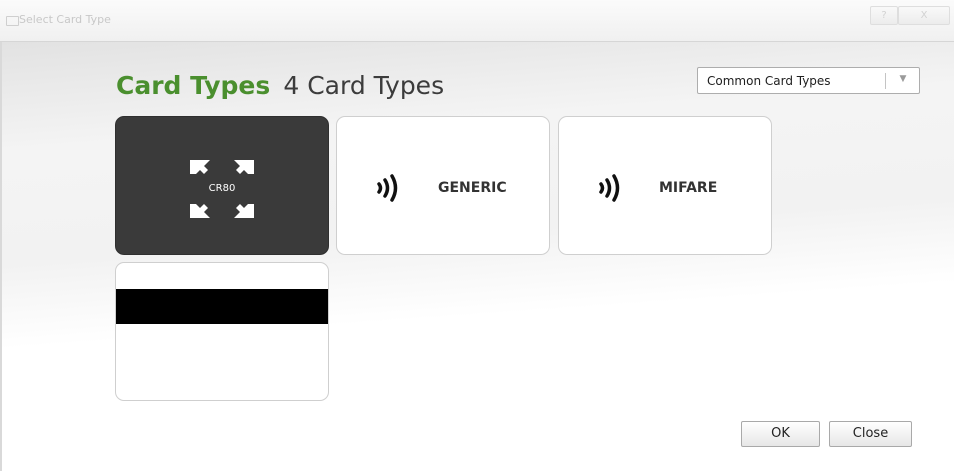 Image resolution: width=954 pixels, height=471 pixels. What do you see at coordinates (193, 85) in the screenshot?
I see `page-title: Card Types` at bounding box center [193, 85].